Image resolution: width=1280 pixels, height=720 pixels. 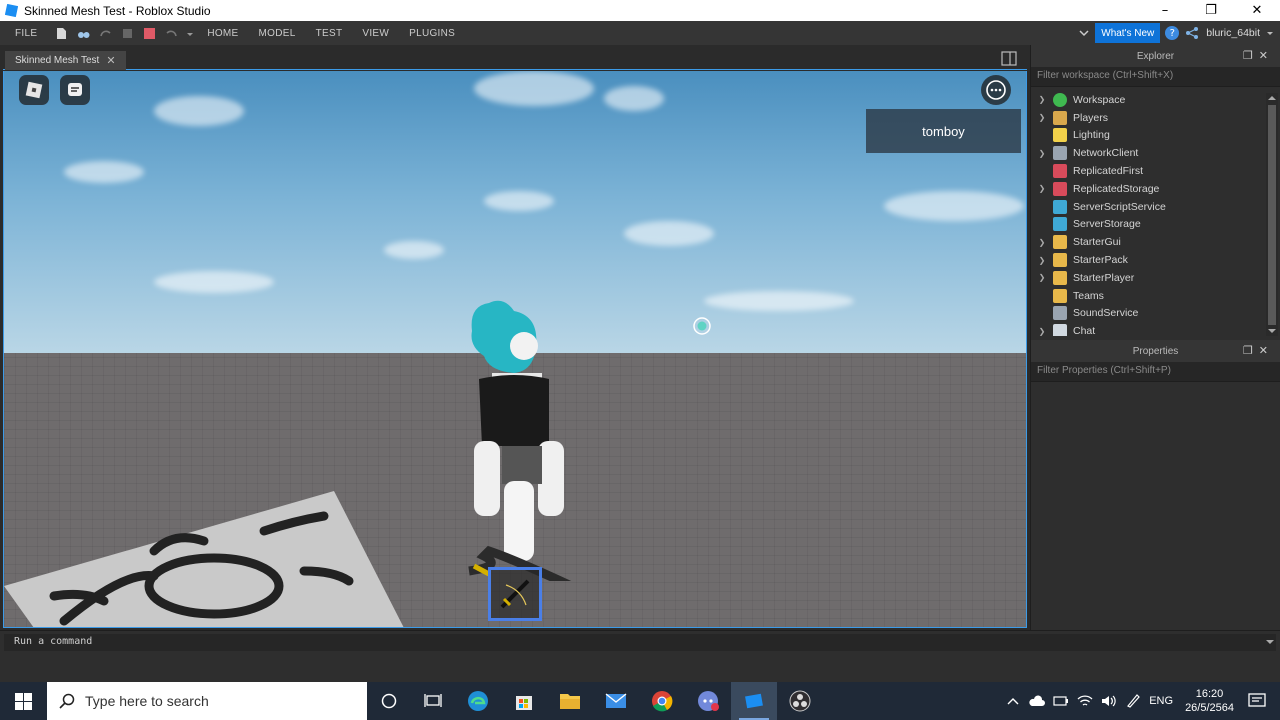 I want to click on onedrive-cloud-icon, so click(x=1037, y=701).